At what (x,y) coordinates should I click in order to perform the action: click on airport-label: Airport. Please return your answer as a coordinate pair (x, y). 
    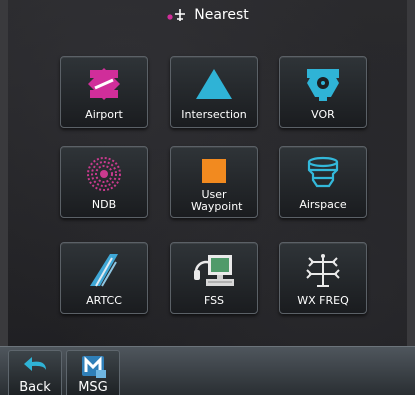
    Looking at the image, I should click on (104, 114).